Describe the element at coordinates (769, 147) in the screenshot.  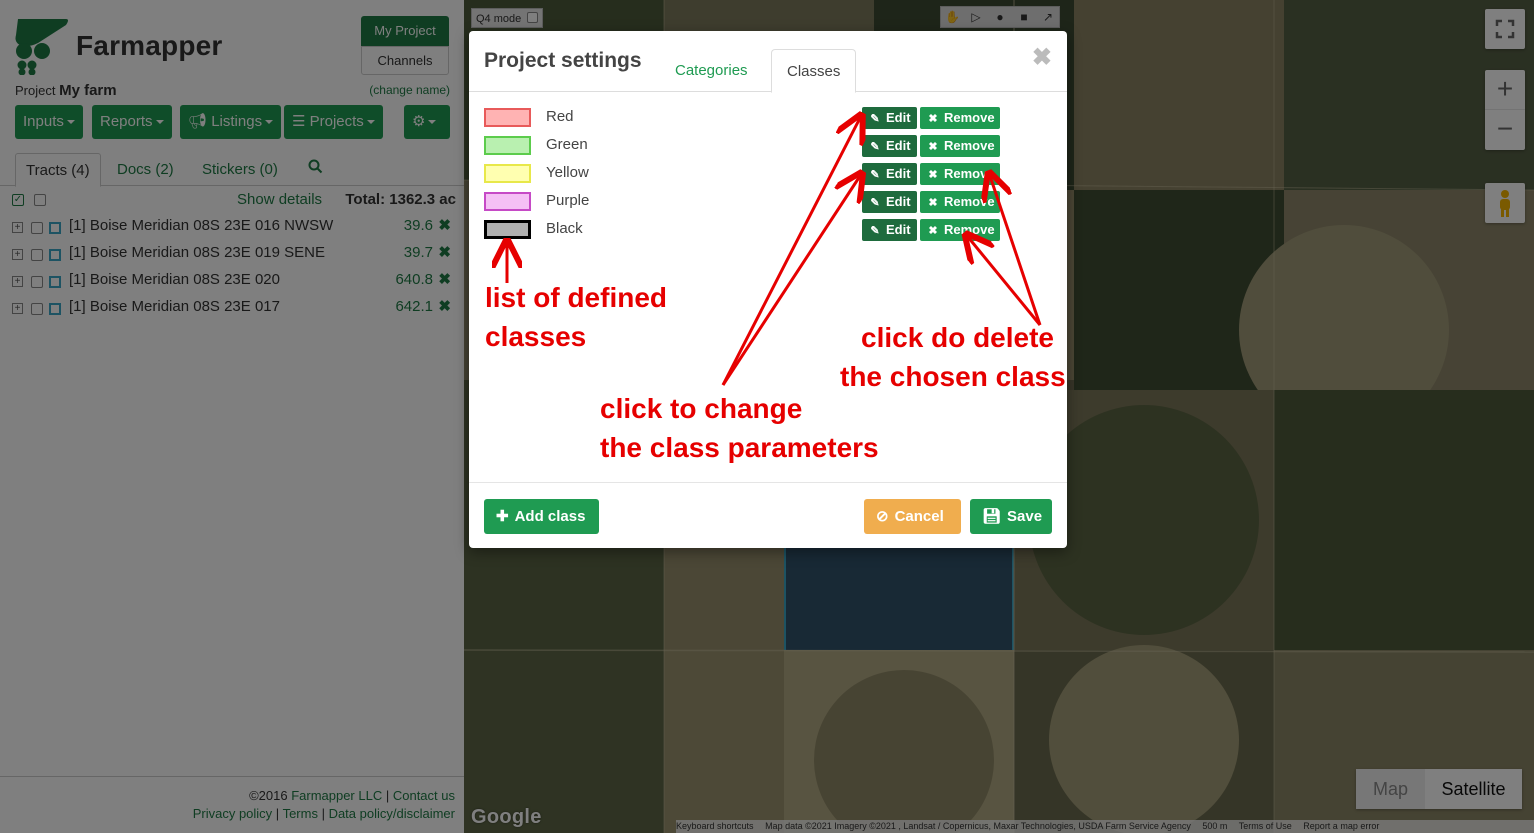
I see `class-row: Green ✎ Edit ✖ Remove` at that location.